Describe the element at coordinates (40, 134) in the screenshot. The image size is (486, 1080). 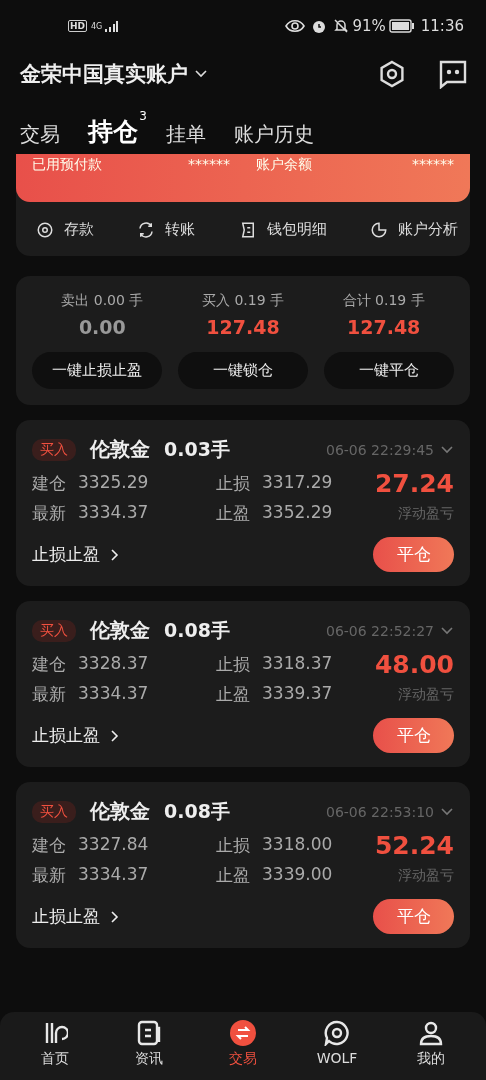
I see `tab: 交易` at that location.